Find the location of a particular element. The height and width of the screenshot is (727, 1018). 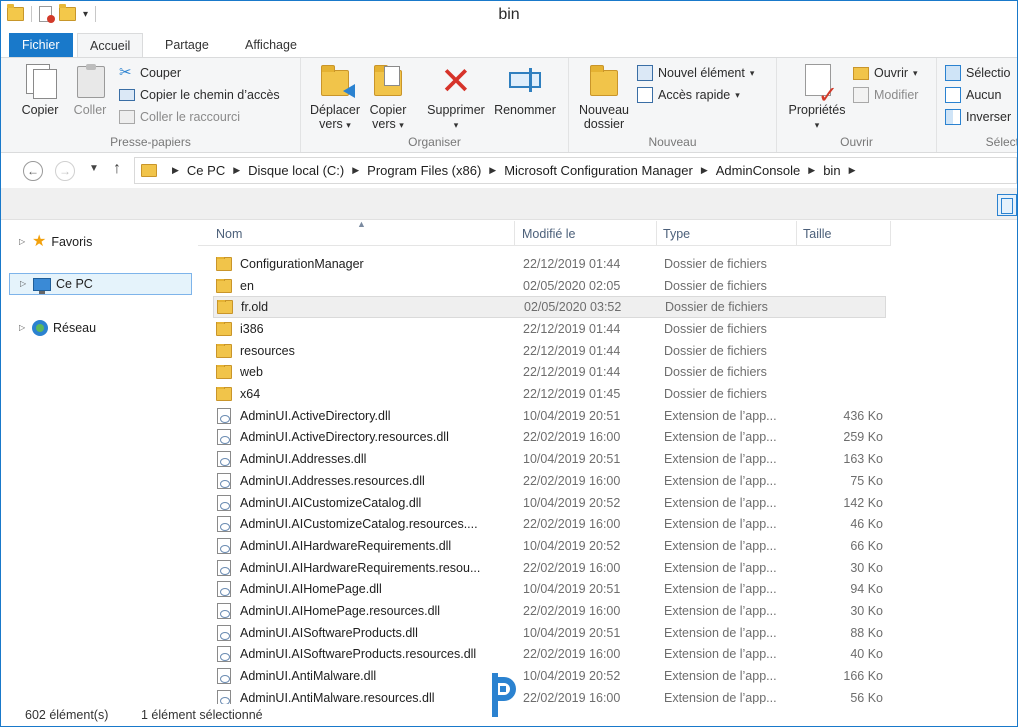

easy-access-button: Accès rapide ▾ is located at coordinates (688, 95).